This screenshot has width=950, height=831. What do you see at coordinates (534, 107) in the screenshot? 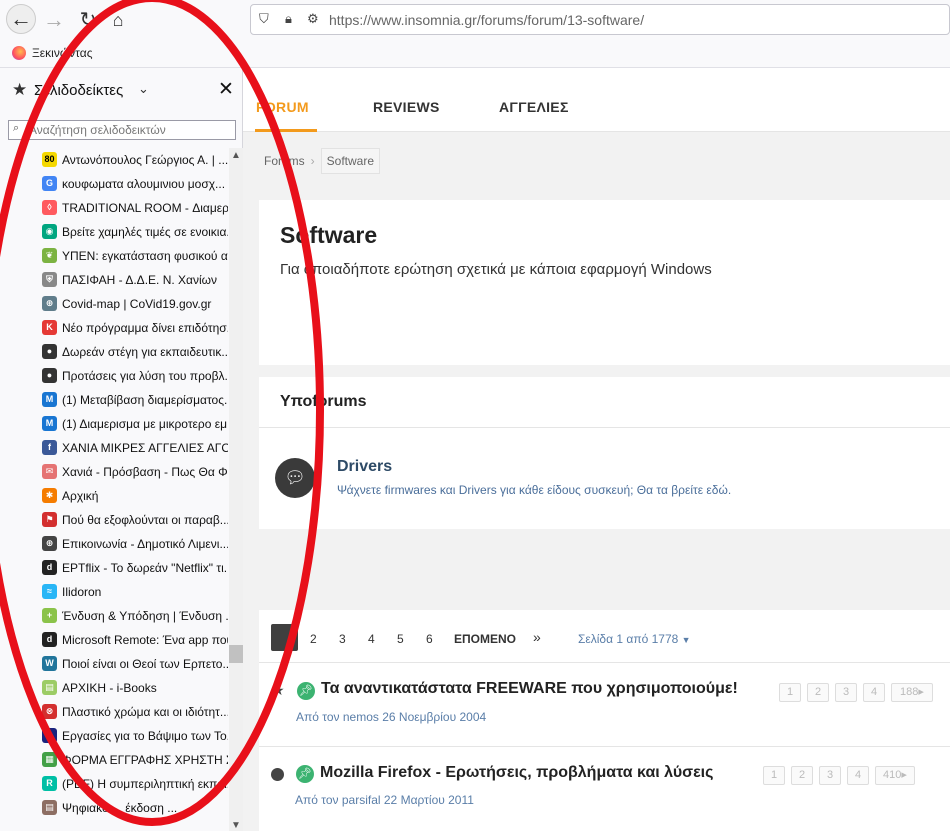
I see `tab-aggelies: ΑΓΓΕΛΙΕΣ` at bounding box center [534, 107].